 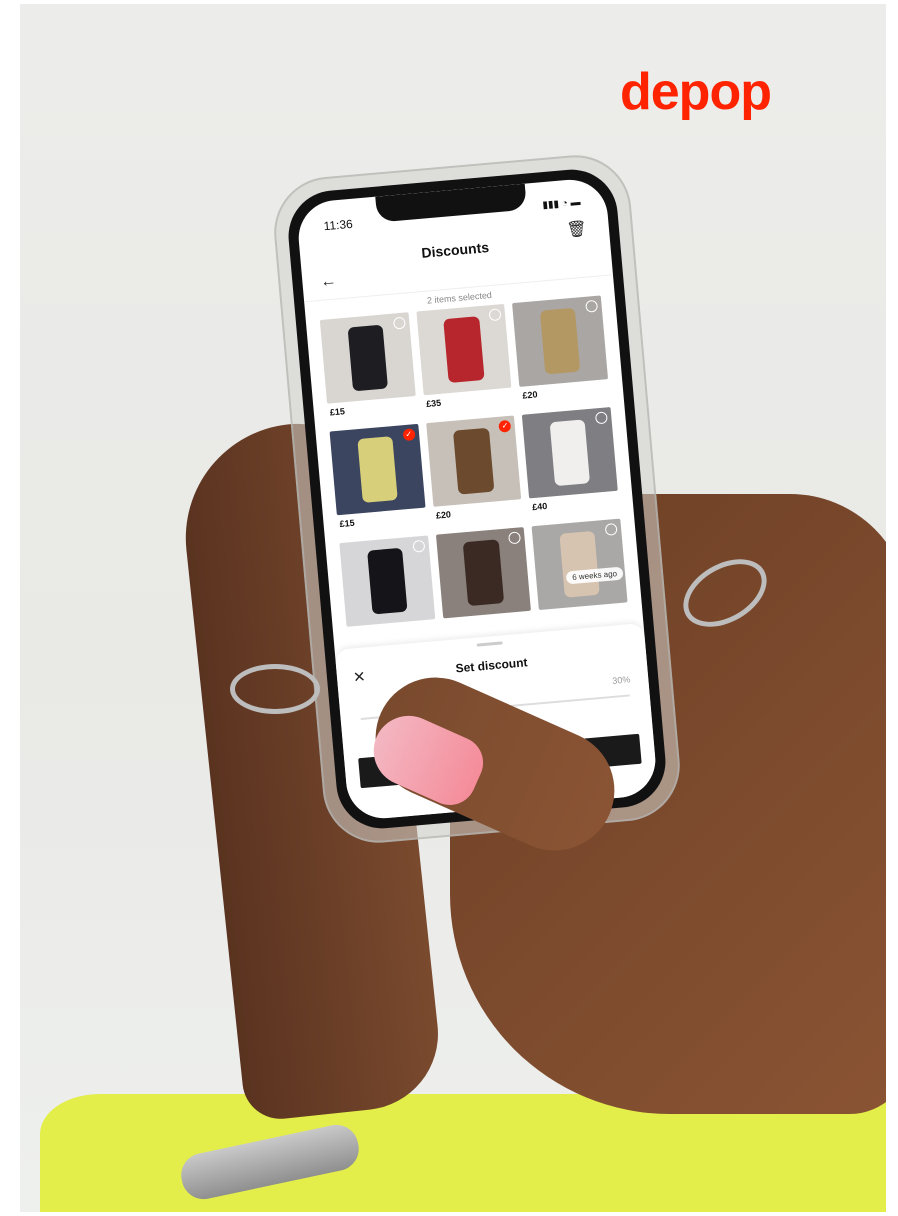 What do you see at coordinates (451, 203) in the screenshot?
I see `phone-notch` at bounding box center [451, 203].